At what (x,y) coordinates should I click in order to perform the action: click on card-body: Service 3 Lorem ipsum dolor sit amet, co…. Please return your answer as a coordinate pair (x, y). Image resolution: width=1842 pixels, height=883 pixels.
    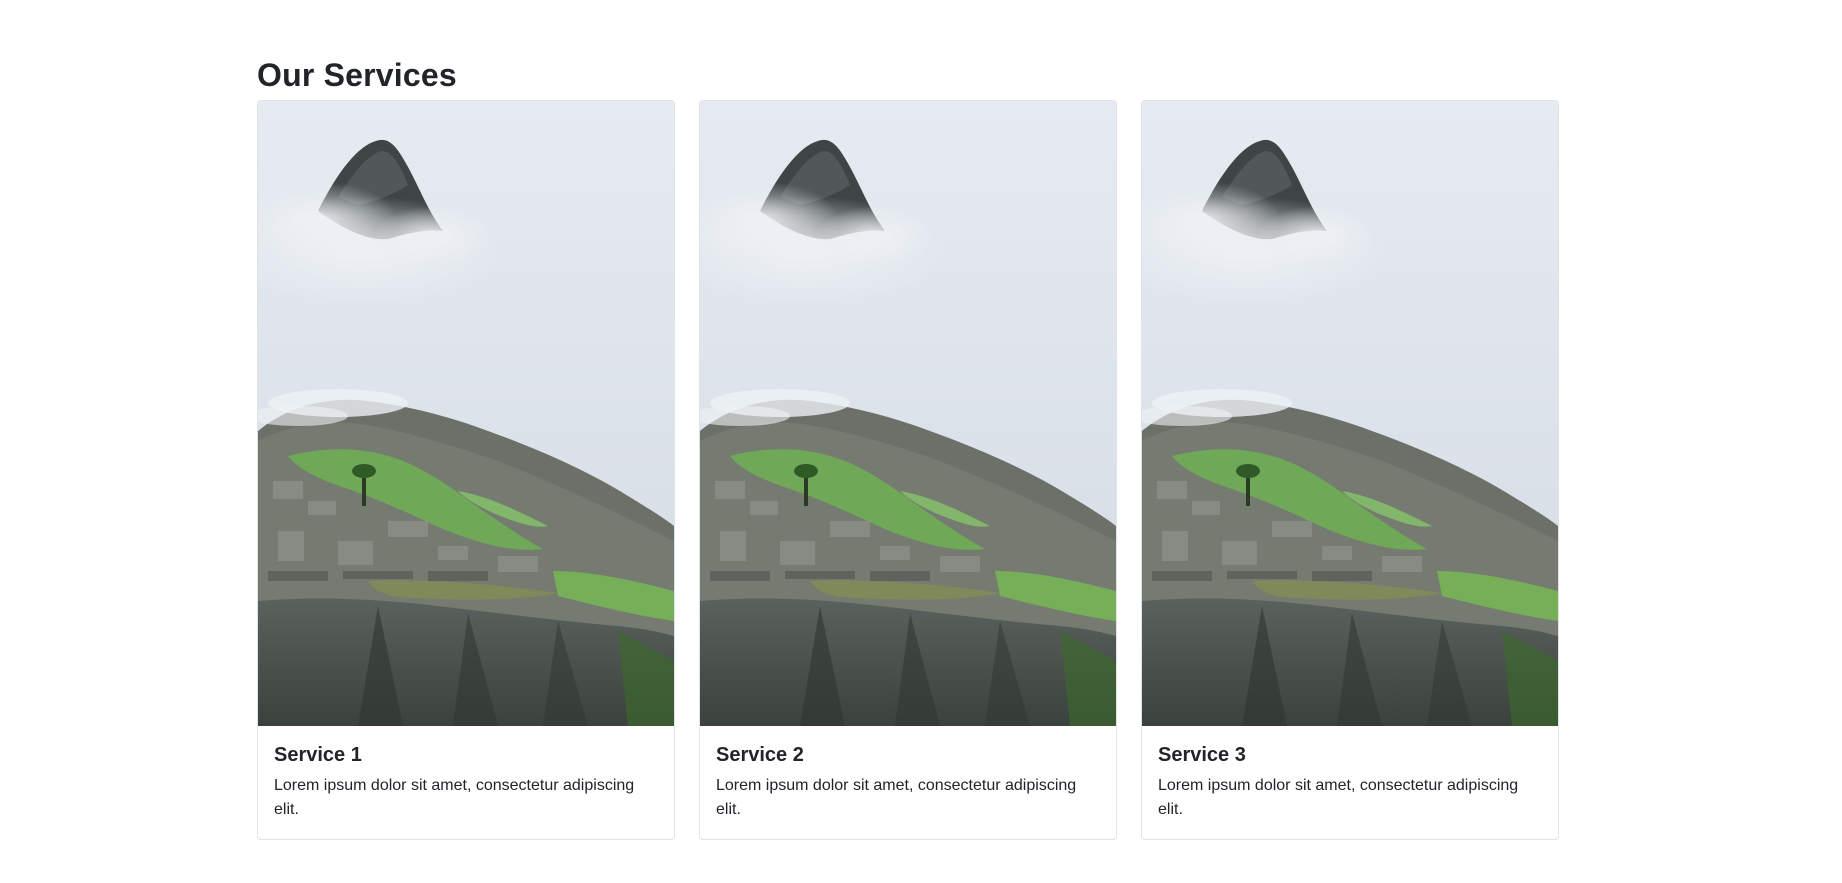
    Looking at the image, I should click on (1350, 782).